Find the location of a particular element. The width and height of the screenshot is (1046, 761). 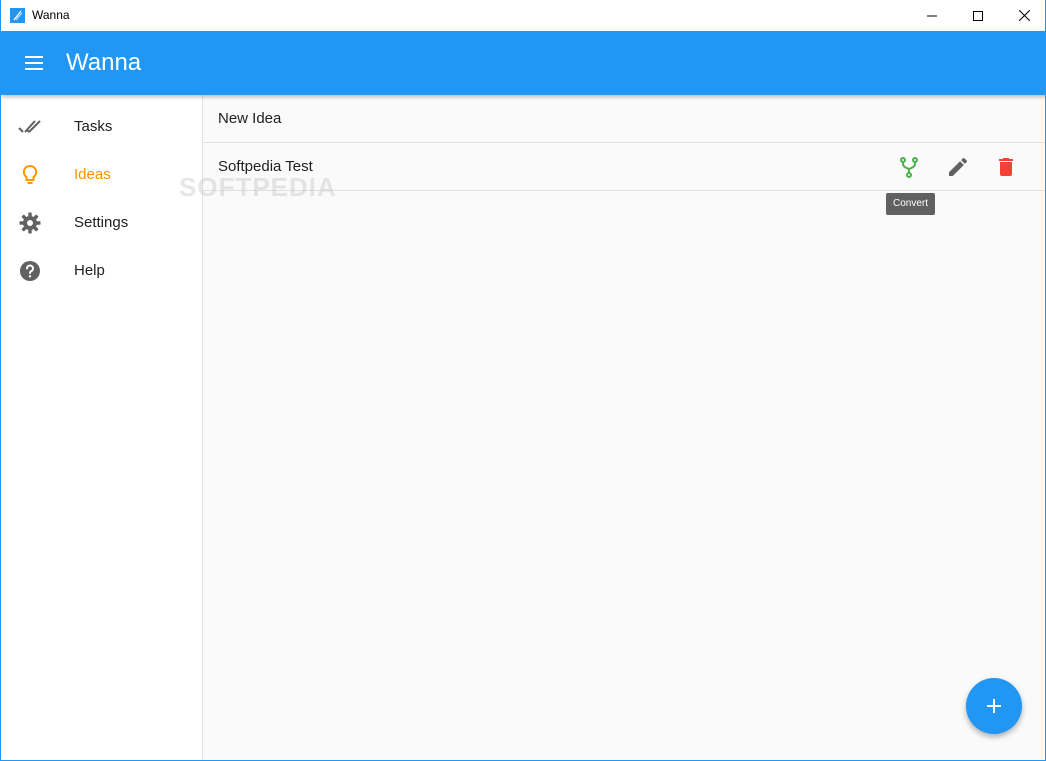

plus-icon is located at coordinates (994, 706).